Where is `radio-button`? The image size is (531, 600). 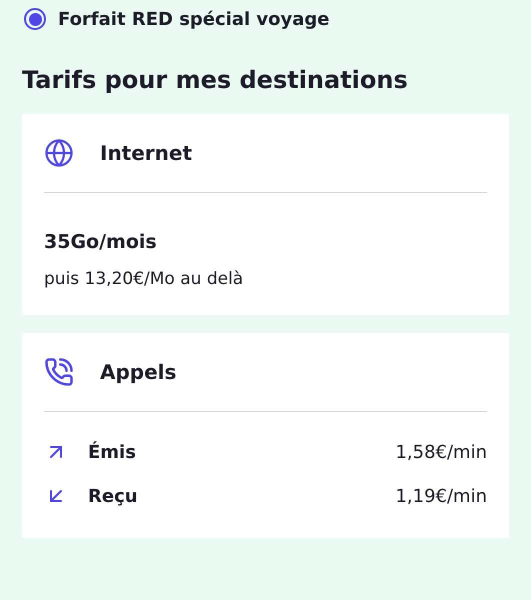
radio-button is located at coordinates (35, 19).